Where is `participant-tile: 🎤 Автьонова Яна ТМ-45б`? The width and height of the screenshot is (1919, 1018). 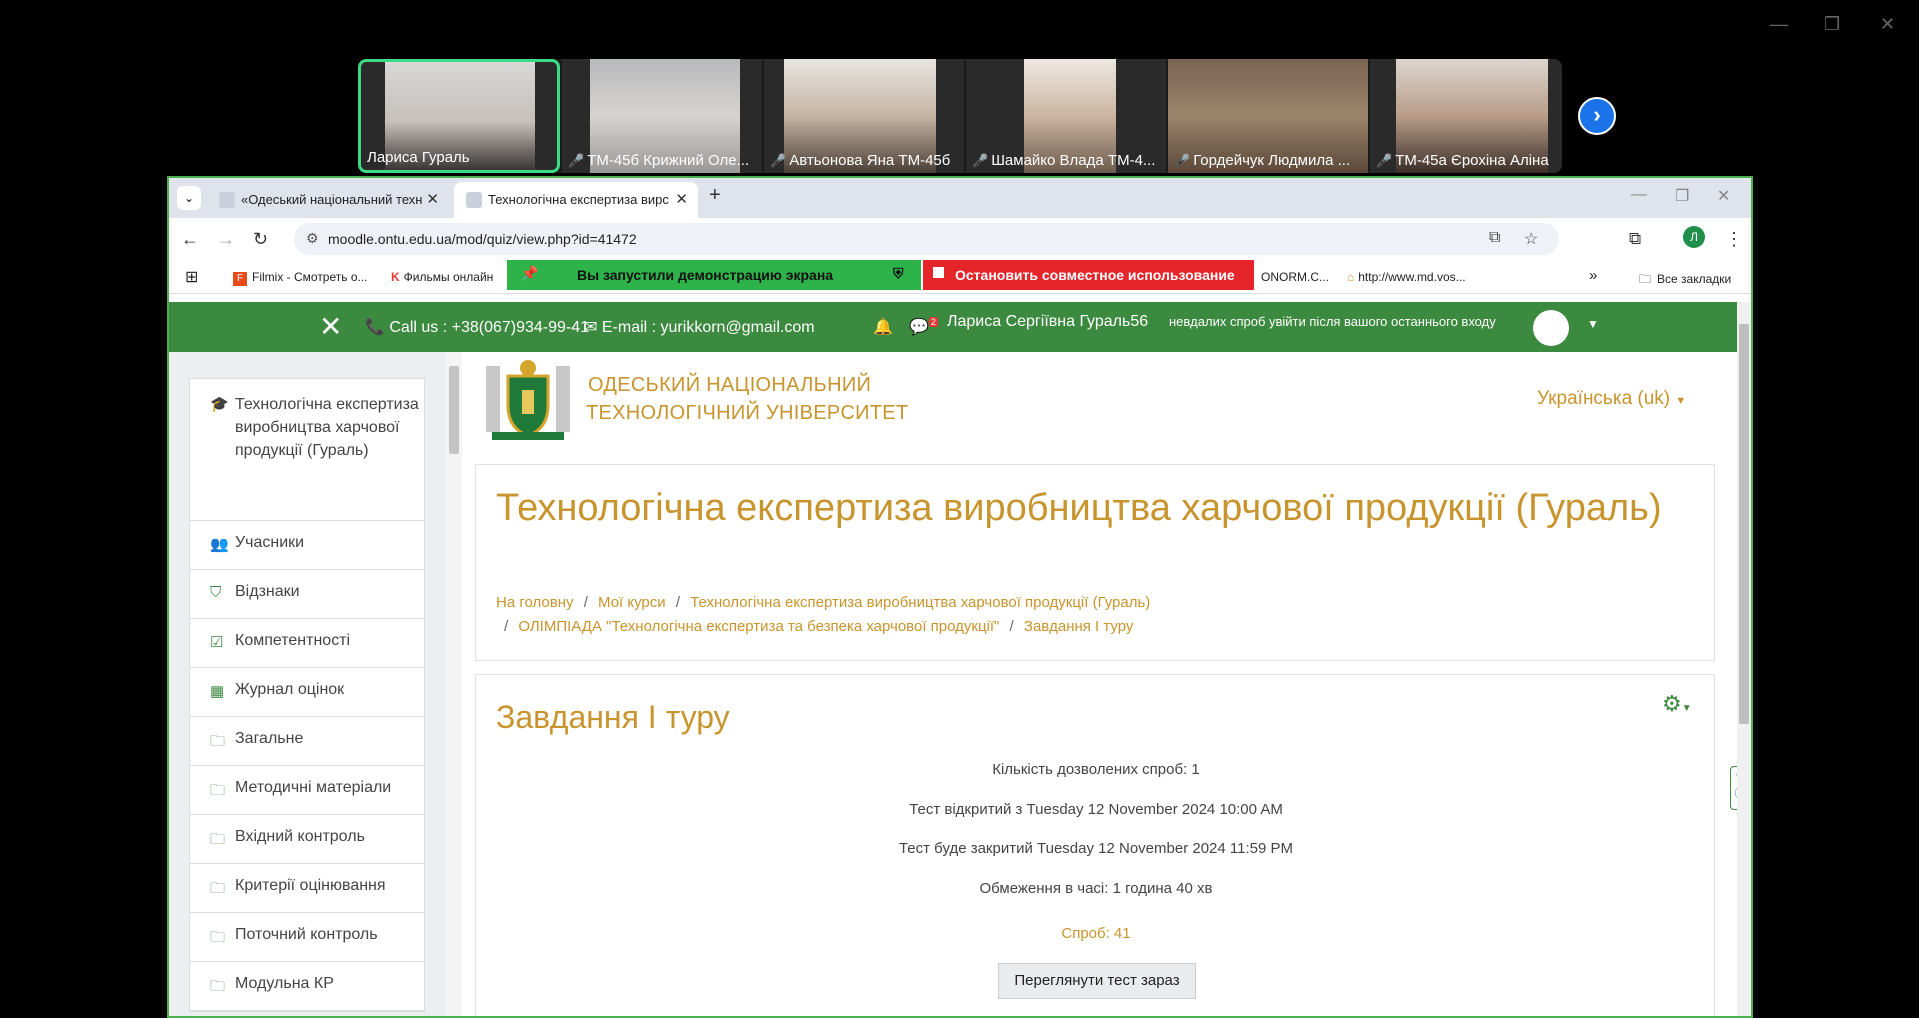 participant-tile: 🎤 Автьонова Яна ТМ-45б is located at coordinates (864, 116).